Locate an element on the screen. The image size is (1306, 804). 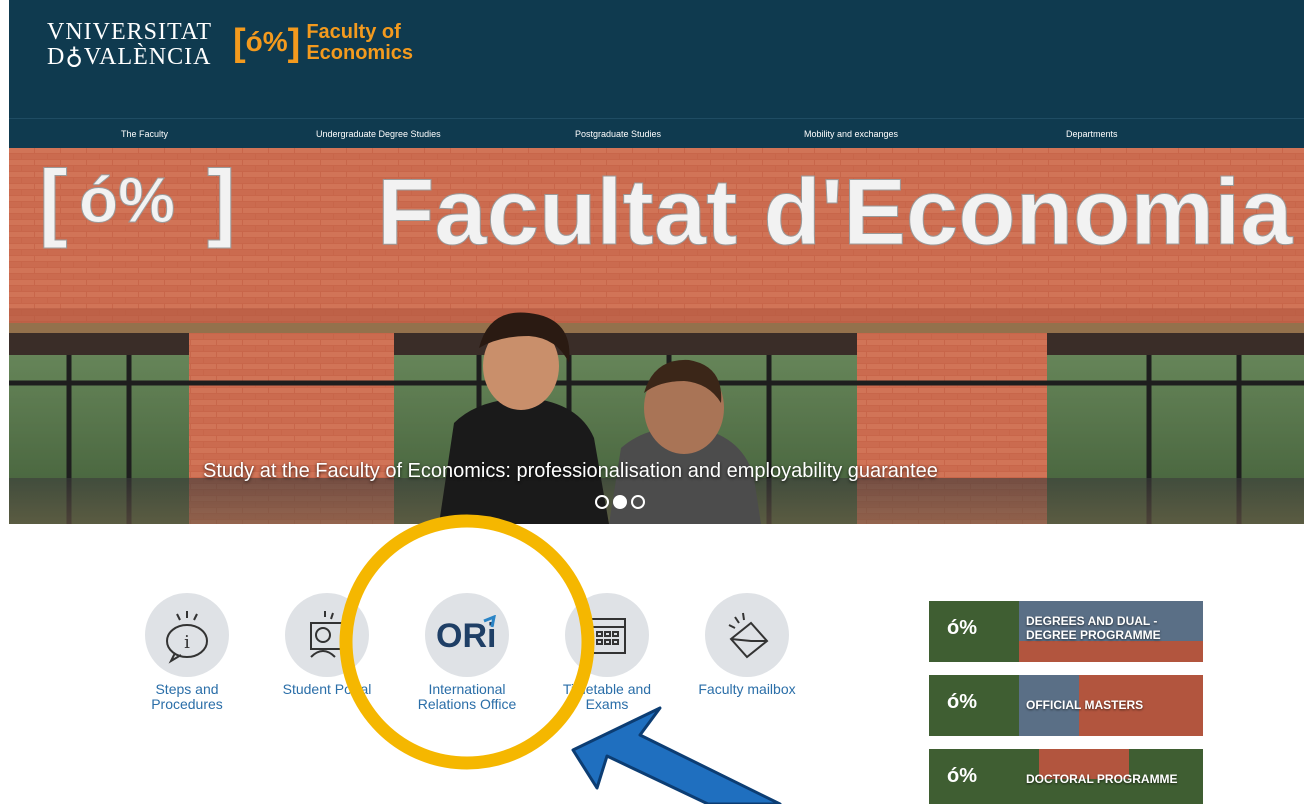
carousel-dots is located at coordinates (620, 502).